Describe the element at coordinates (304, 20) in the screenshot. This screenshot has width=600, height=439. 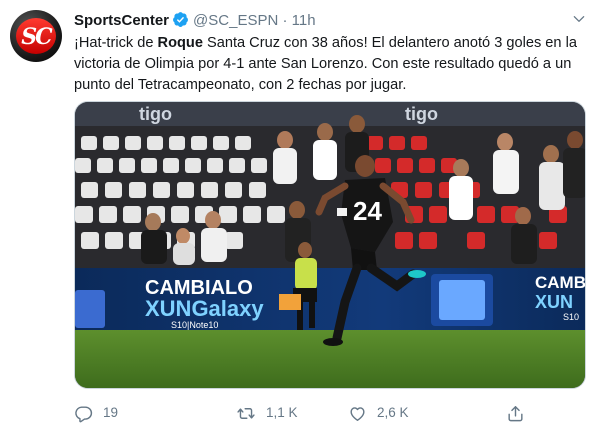
I see `tweet-timestamp: 11h` at that location.